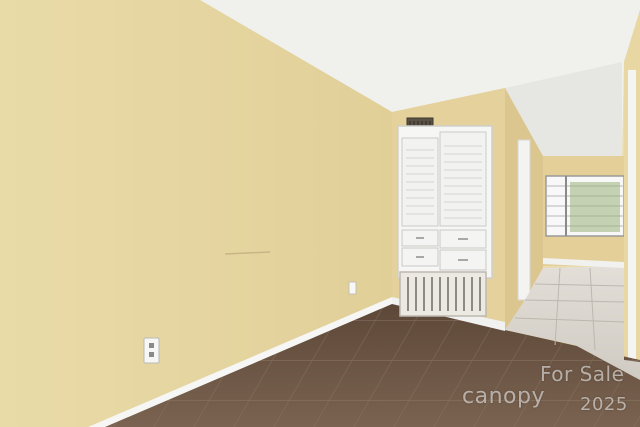 This screenshot has height=427, width=640. I want to click on outlet-left, so click(151, 350).